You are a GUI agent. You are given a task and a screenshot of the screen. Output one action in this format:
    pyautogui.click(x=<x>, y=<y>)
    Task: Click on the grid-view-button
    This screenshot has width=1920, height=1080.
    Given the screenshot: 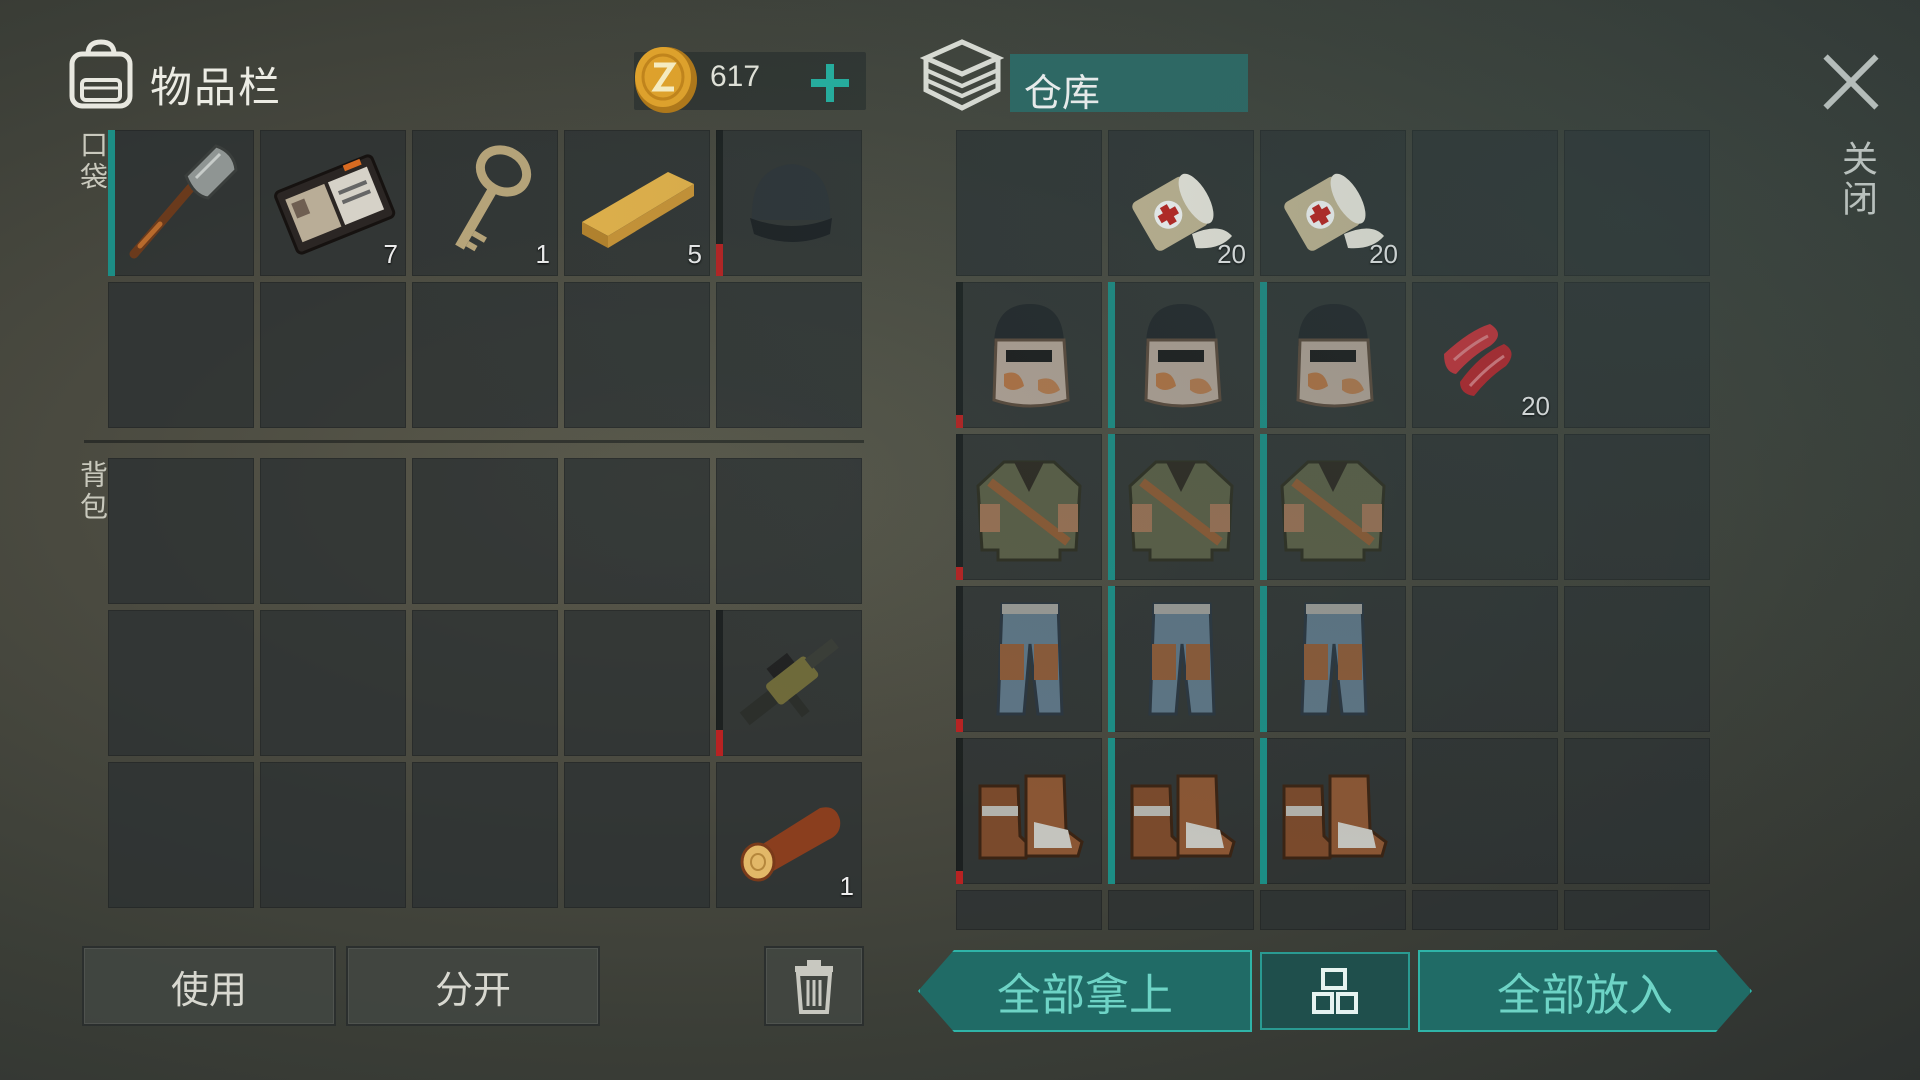 What is the action you would take?
    pyautogui.click(x=1335, y=991)
    